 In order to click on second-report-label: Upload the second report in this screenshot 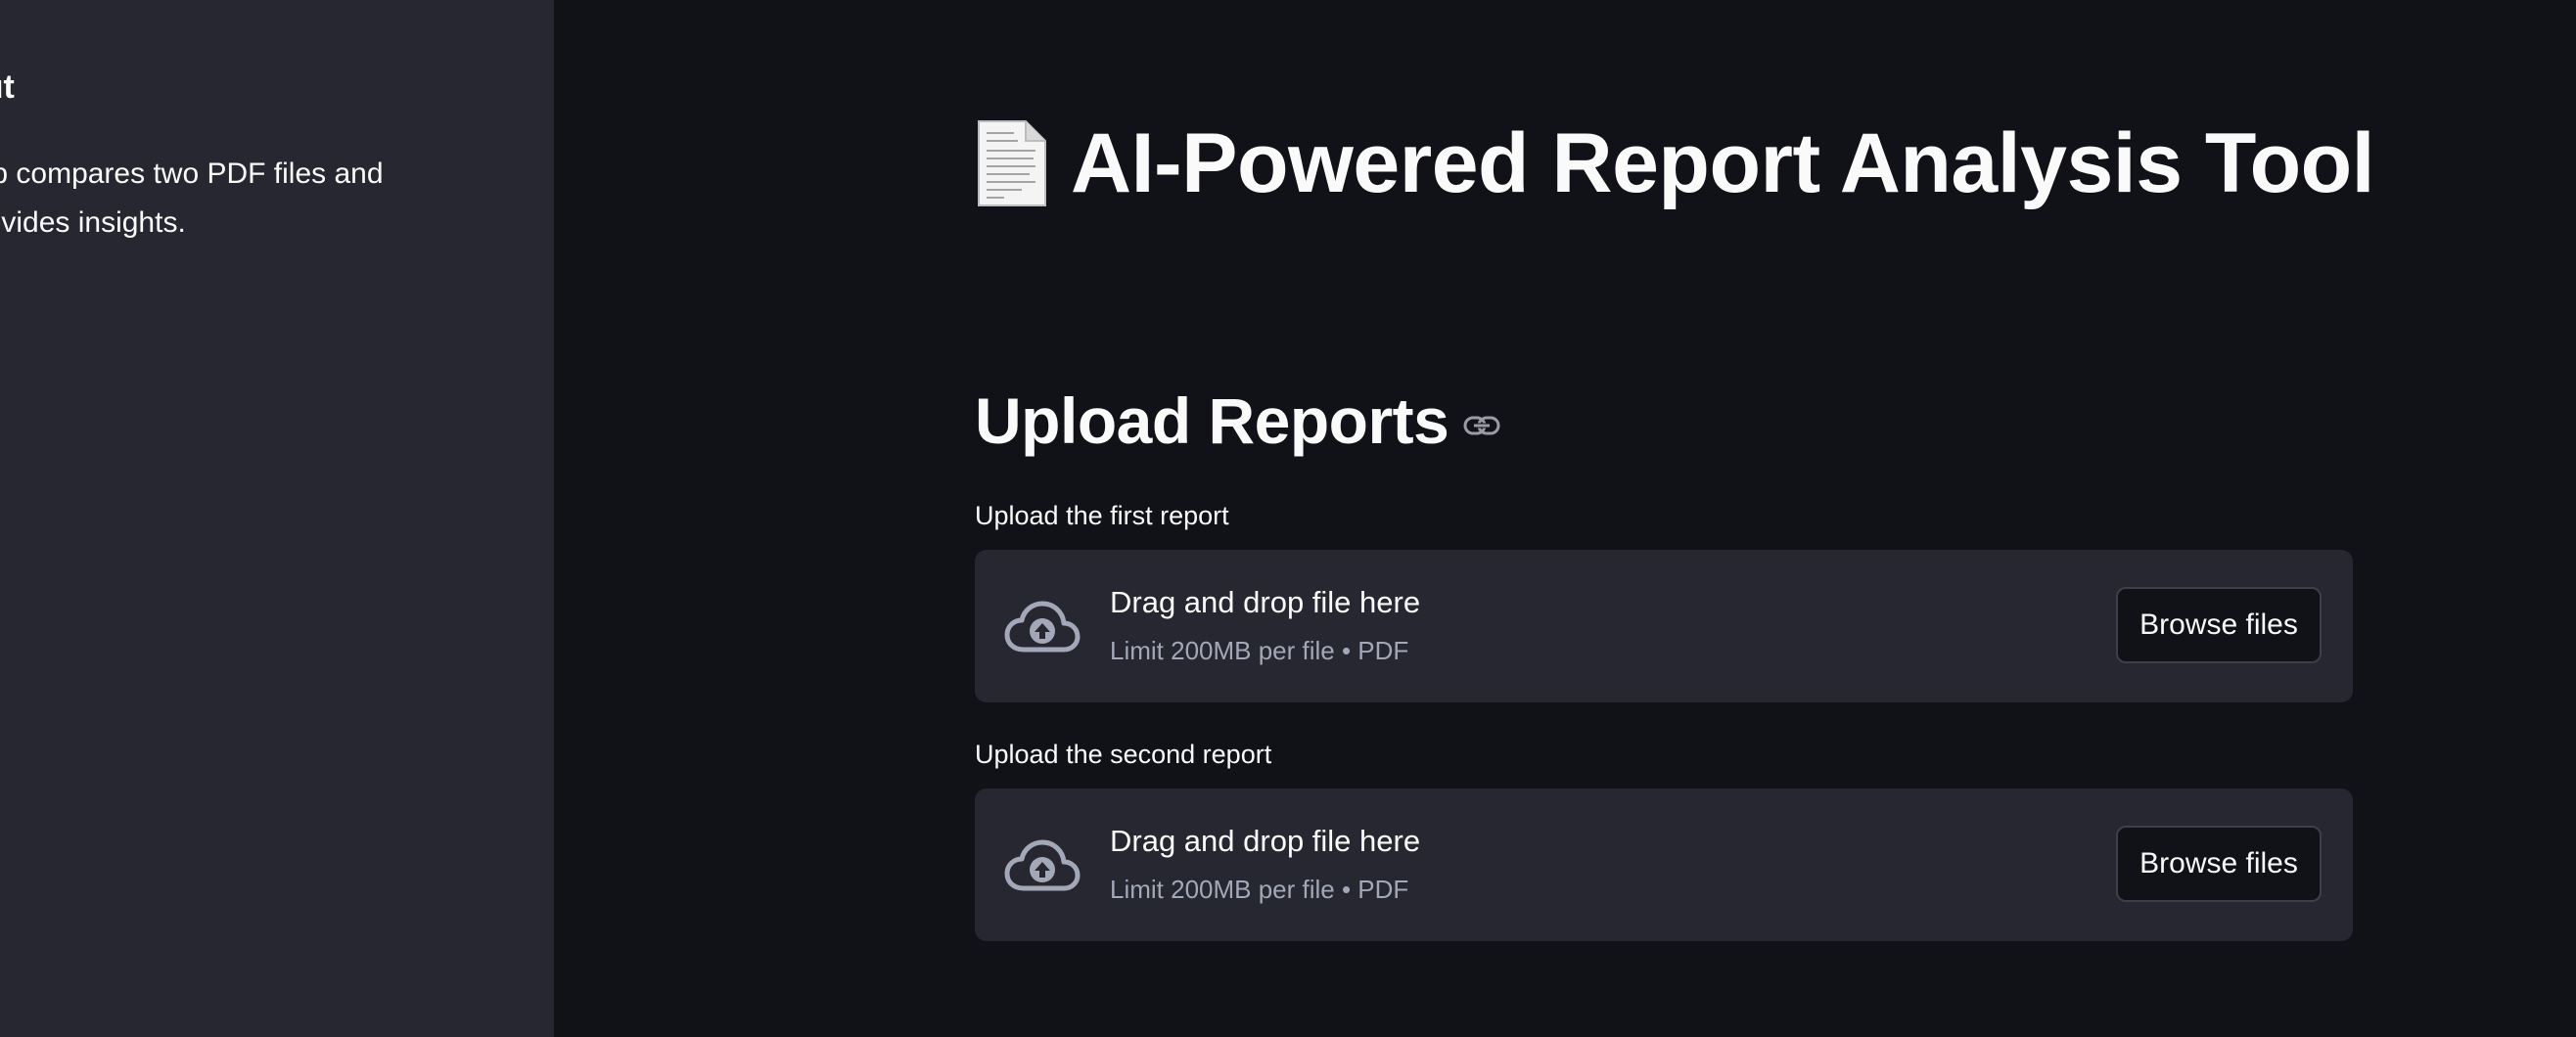, I will do `click(1124, 754)`.